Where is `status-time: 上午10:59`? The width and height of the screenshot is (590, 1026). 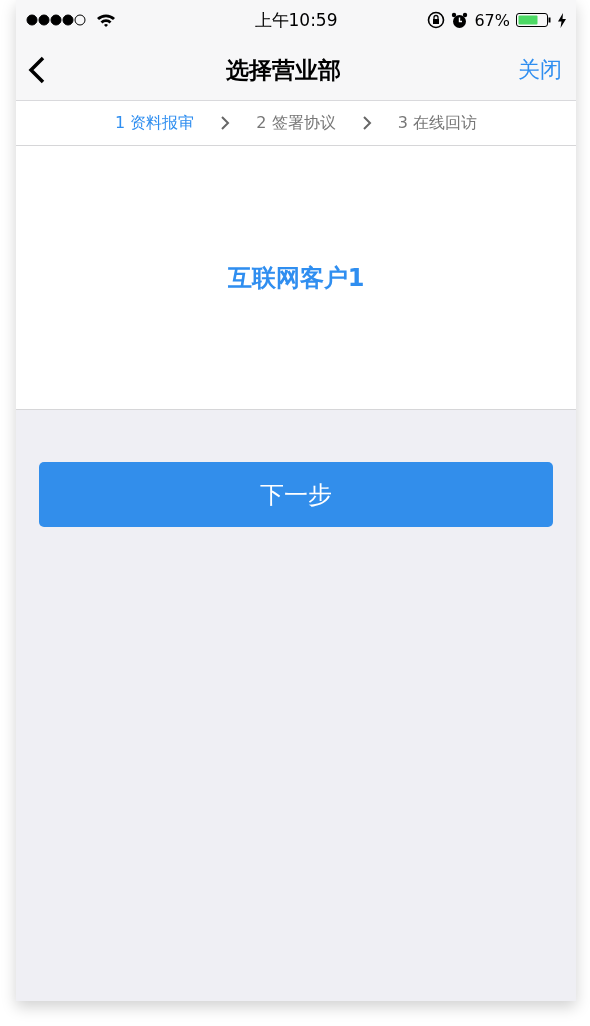
status-time: 上午10:59 is located at coordinates (296, 20).